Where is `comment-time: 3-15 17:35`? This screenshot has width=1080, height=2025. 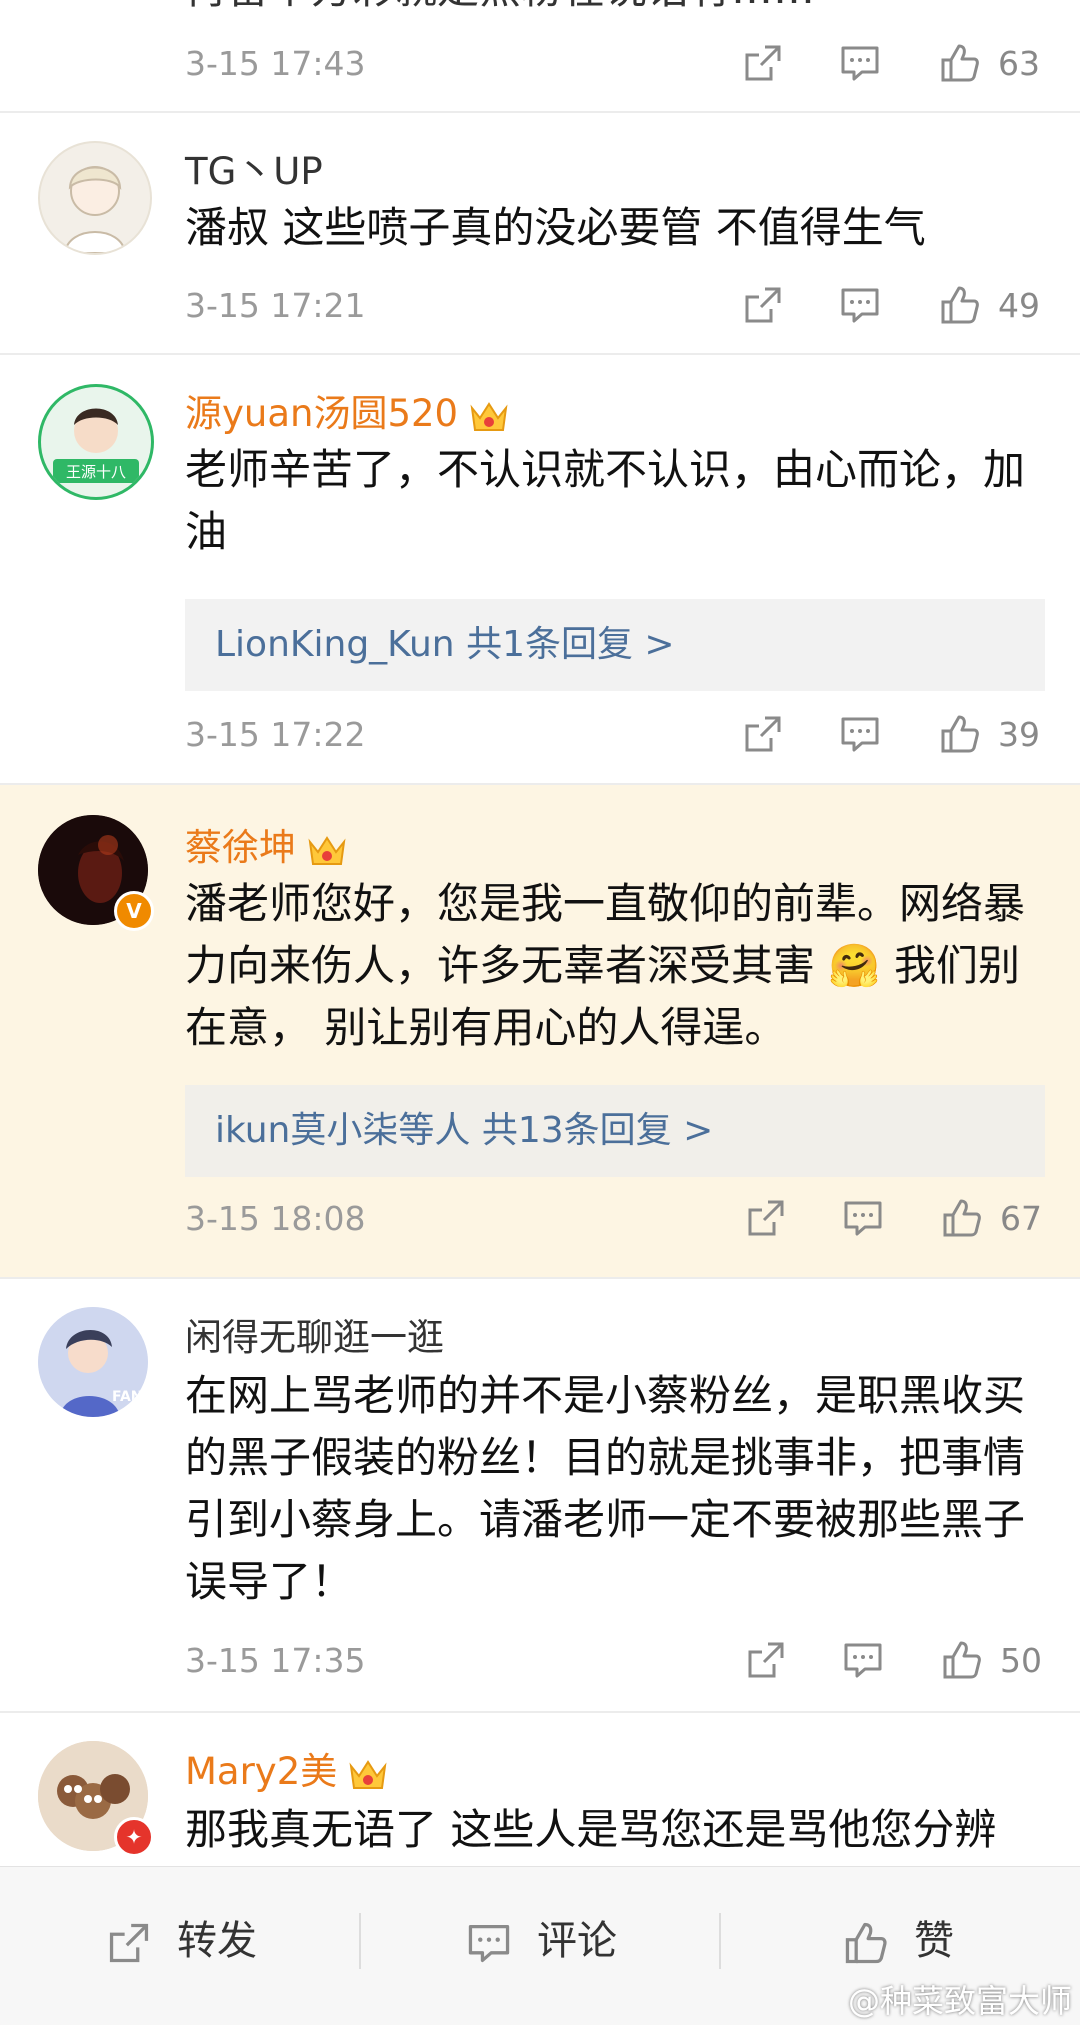 comment-time: 3-15 17:35 is located at coordinates (275, 1660).